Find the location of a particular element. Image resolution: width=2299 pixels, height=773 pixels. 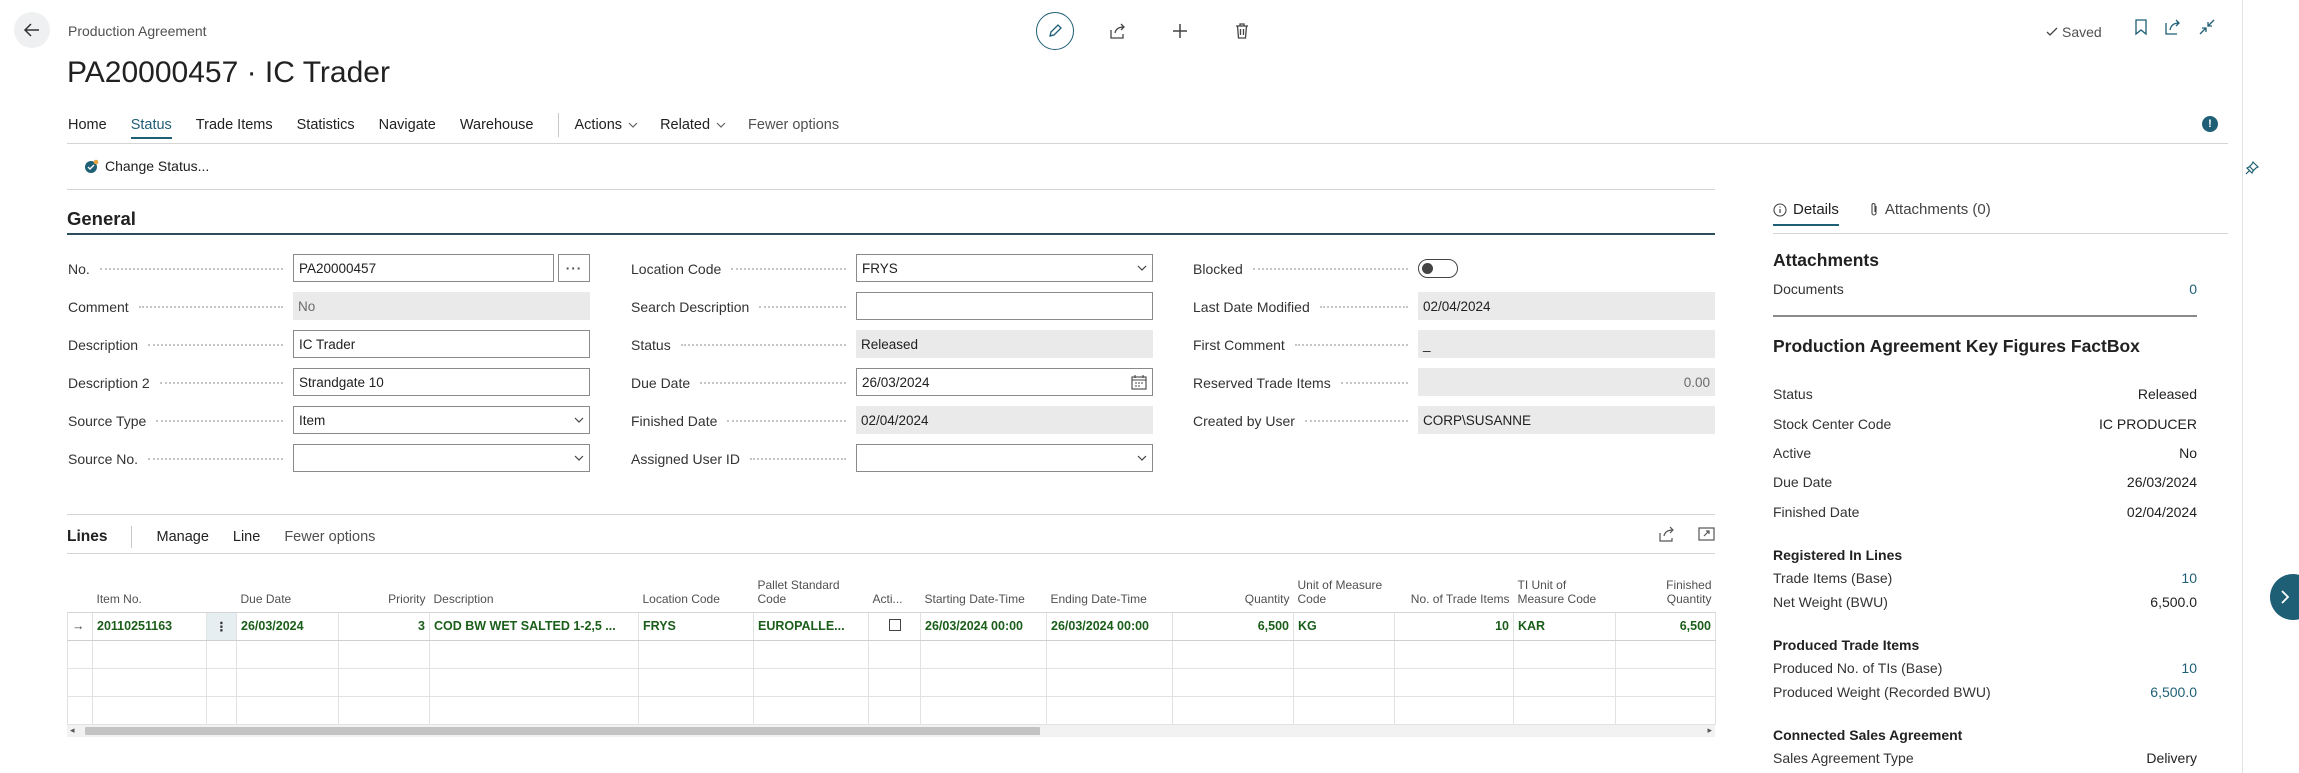

cell-quantity: 6,500 is located at coordinates (1233, 626).